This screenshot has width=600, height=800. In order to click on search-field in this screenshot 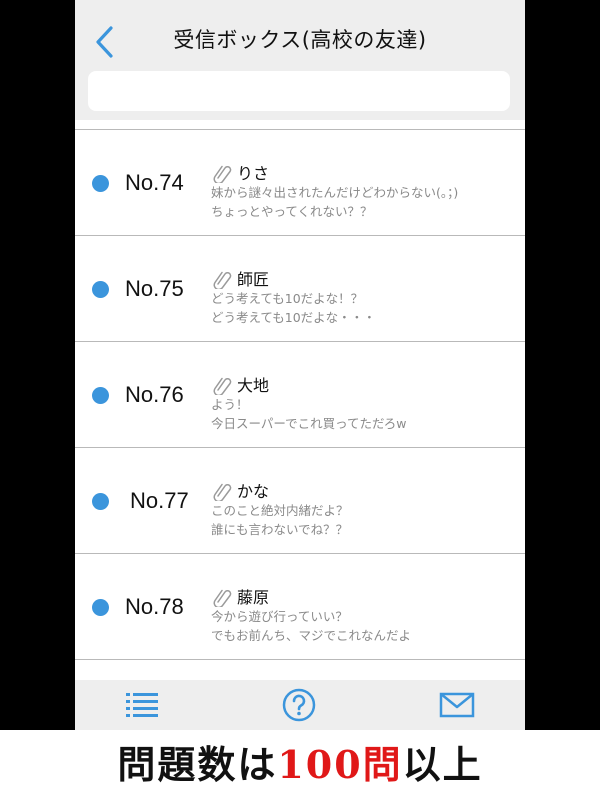, I will do `click(299, 91)`.